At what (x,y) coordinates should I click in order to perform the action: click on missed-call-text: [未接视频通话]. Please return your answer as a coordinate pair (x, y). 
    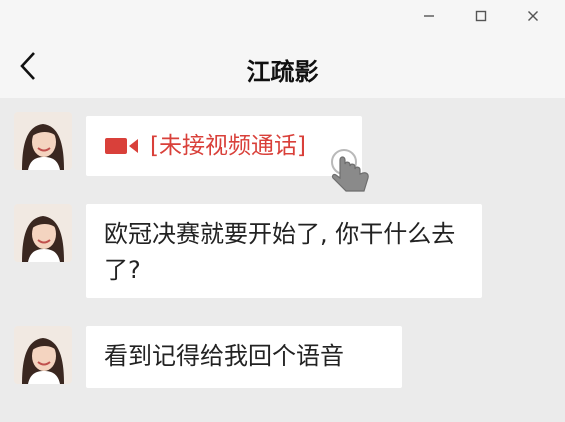
    Looking at the image, I should click on (228, 146).